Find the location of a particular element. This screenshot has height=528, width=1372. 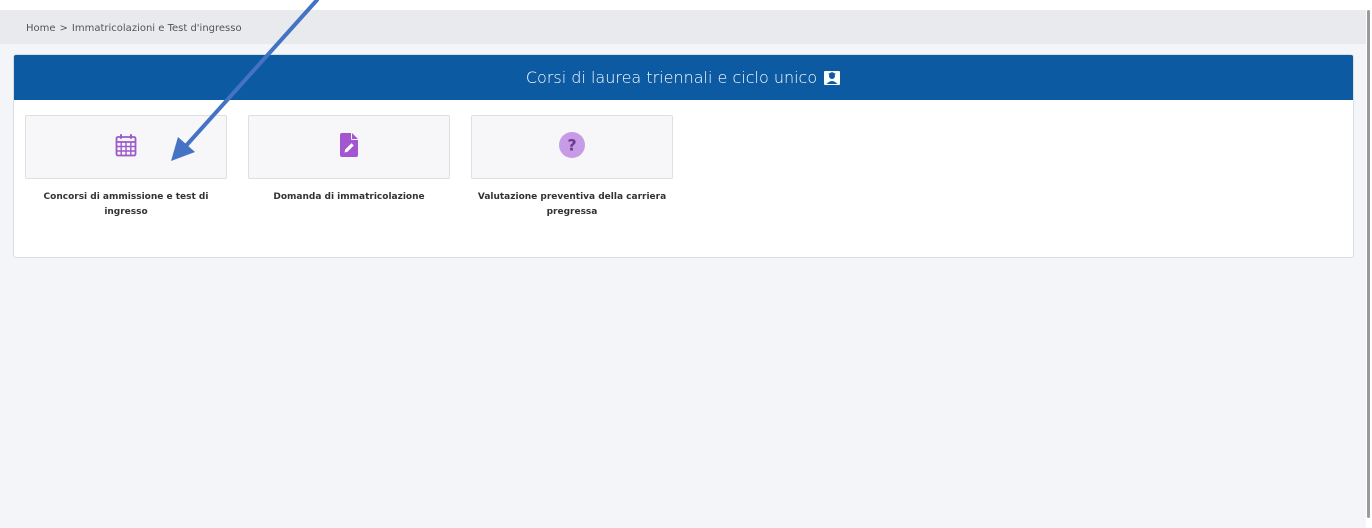

tile-concorsi-ammissione is located at coordinates (126, 147).